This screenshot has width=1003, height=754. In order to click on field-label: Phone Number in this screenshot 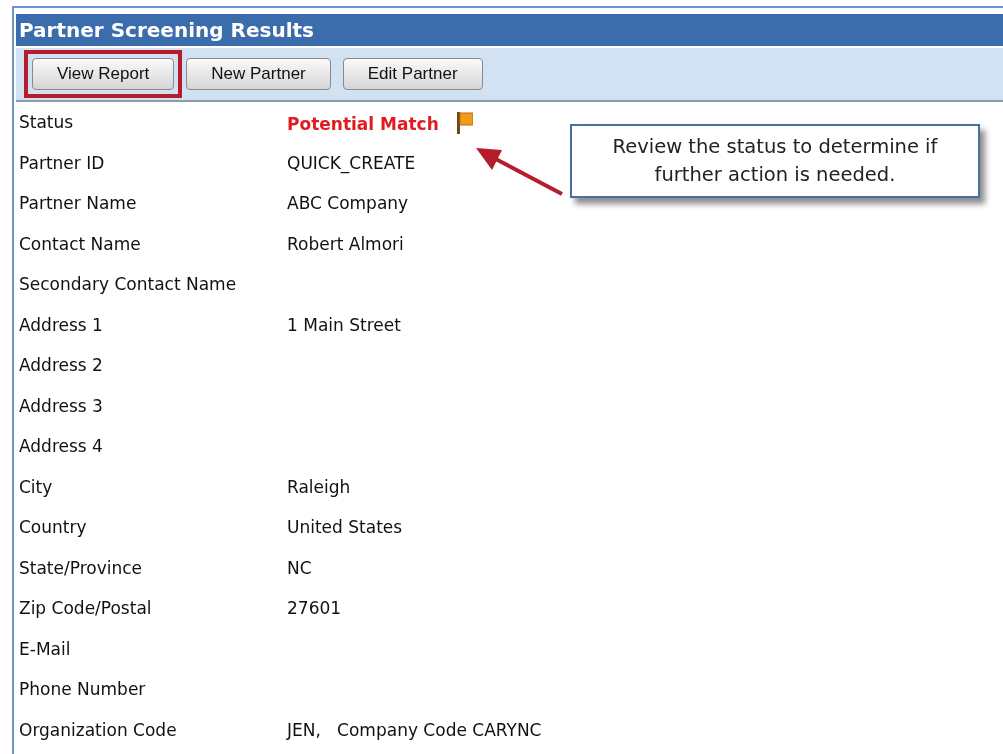, I will do `click(83, 689)`.